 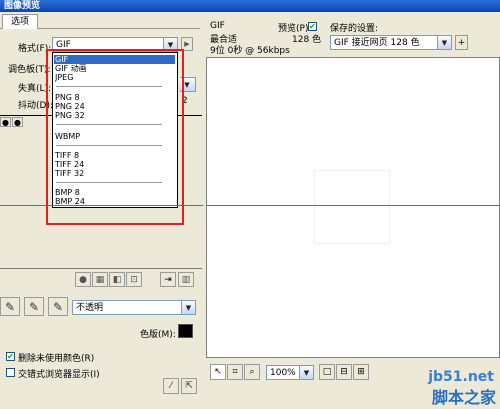 What do you see at coordinates (58, 306) in the screenshot?
I see `eyedropper-minus-icon: ✎` at bounding box center [58, 306].